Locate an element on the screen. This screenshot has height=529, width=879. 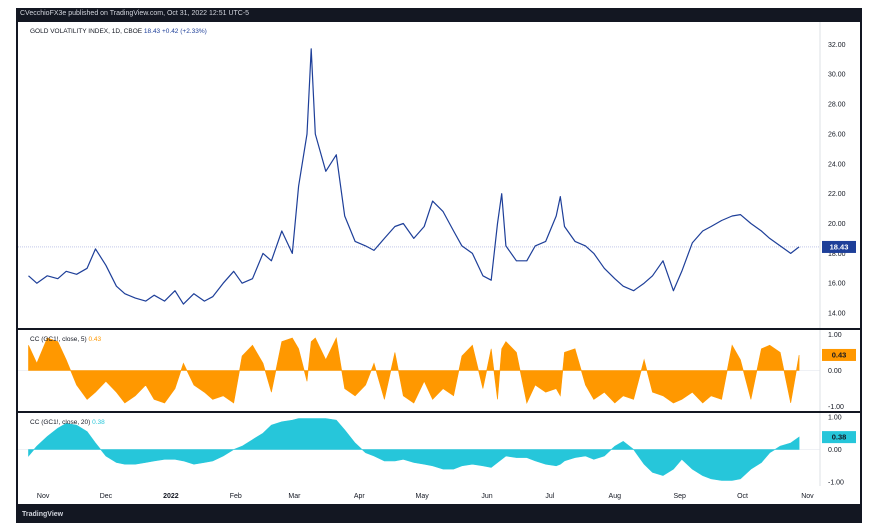
last-value-text: 0.38 is located at coordinates (839, 437).